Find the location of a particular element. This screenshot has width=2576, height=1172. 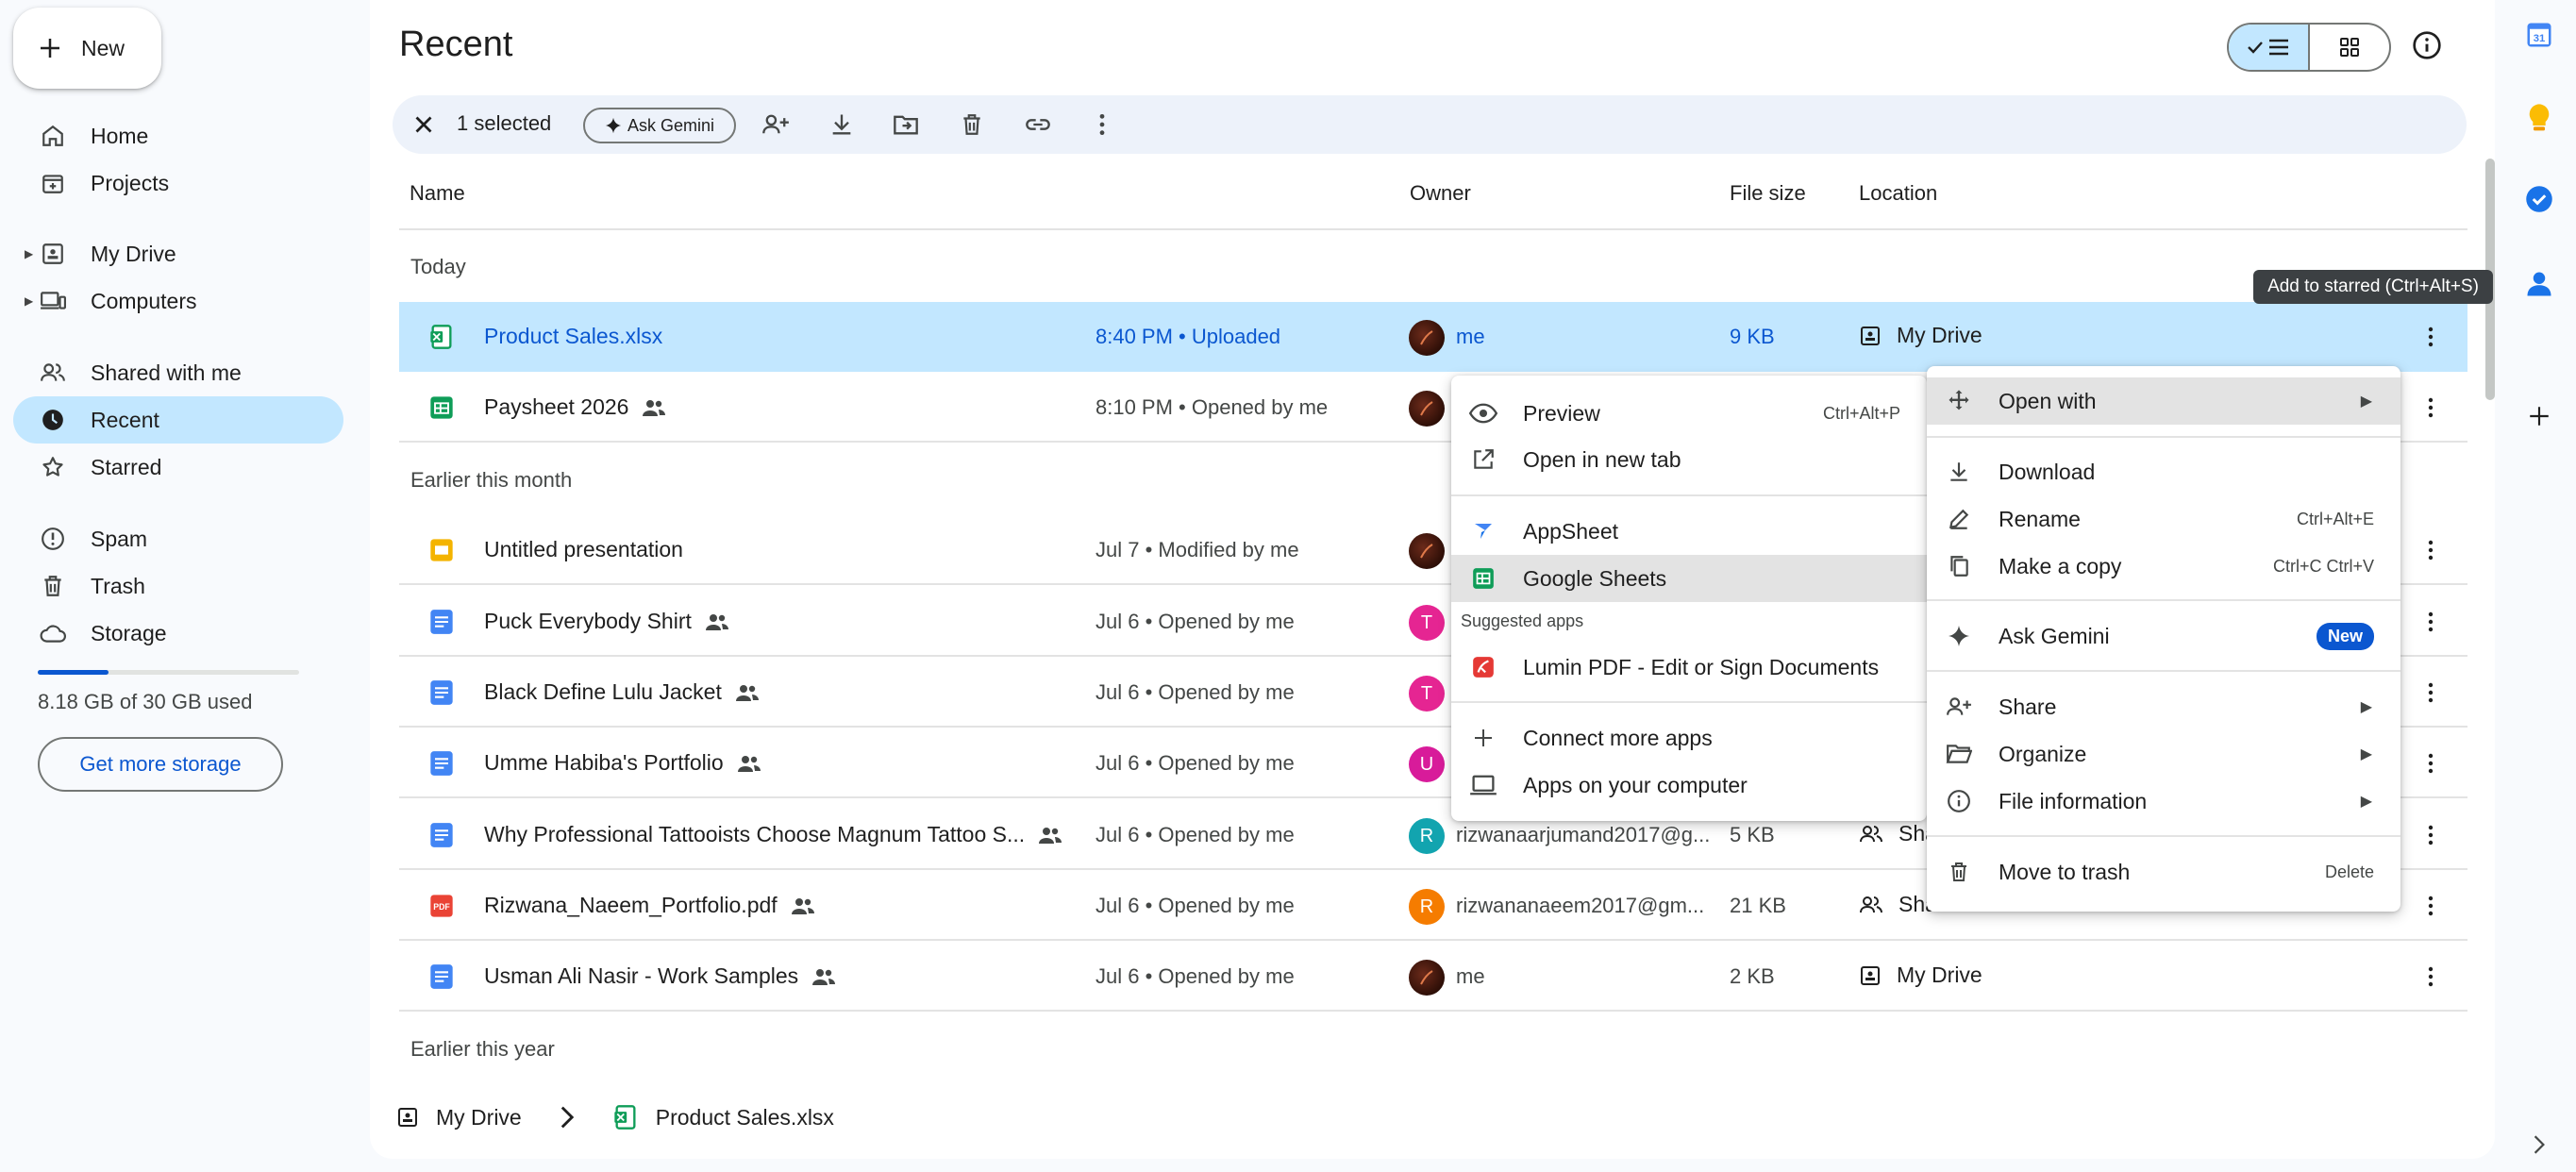

grid-view-button is located at coordinates (2349, 47).